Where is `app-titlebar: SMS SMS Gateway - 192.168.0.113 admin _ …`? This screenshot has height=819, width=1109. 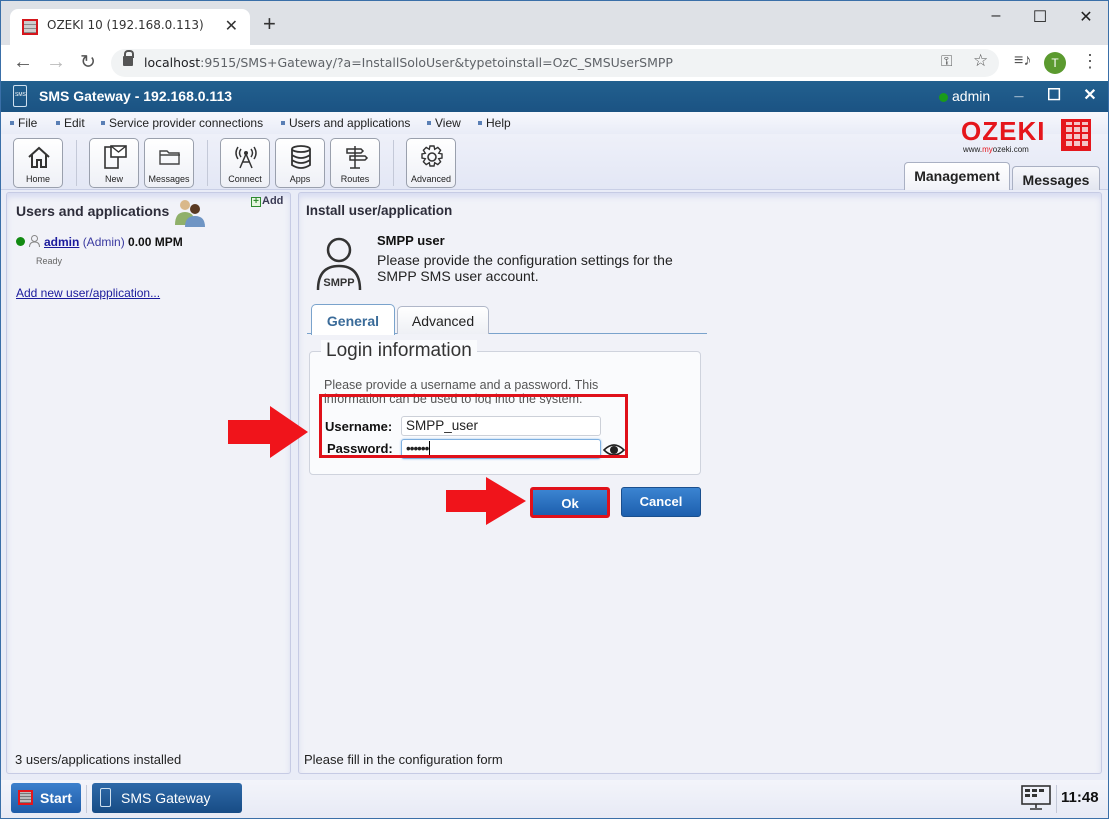
app-titlebar: SMS SMS Gateway - 192.168.0.113 admin _ … is located at coordinates (554, 96).